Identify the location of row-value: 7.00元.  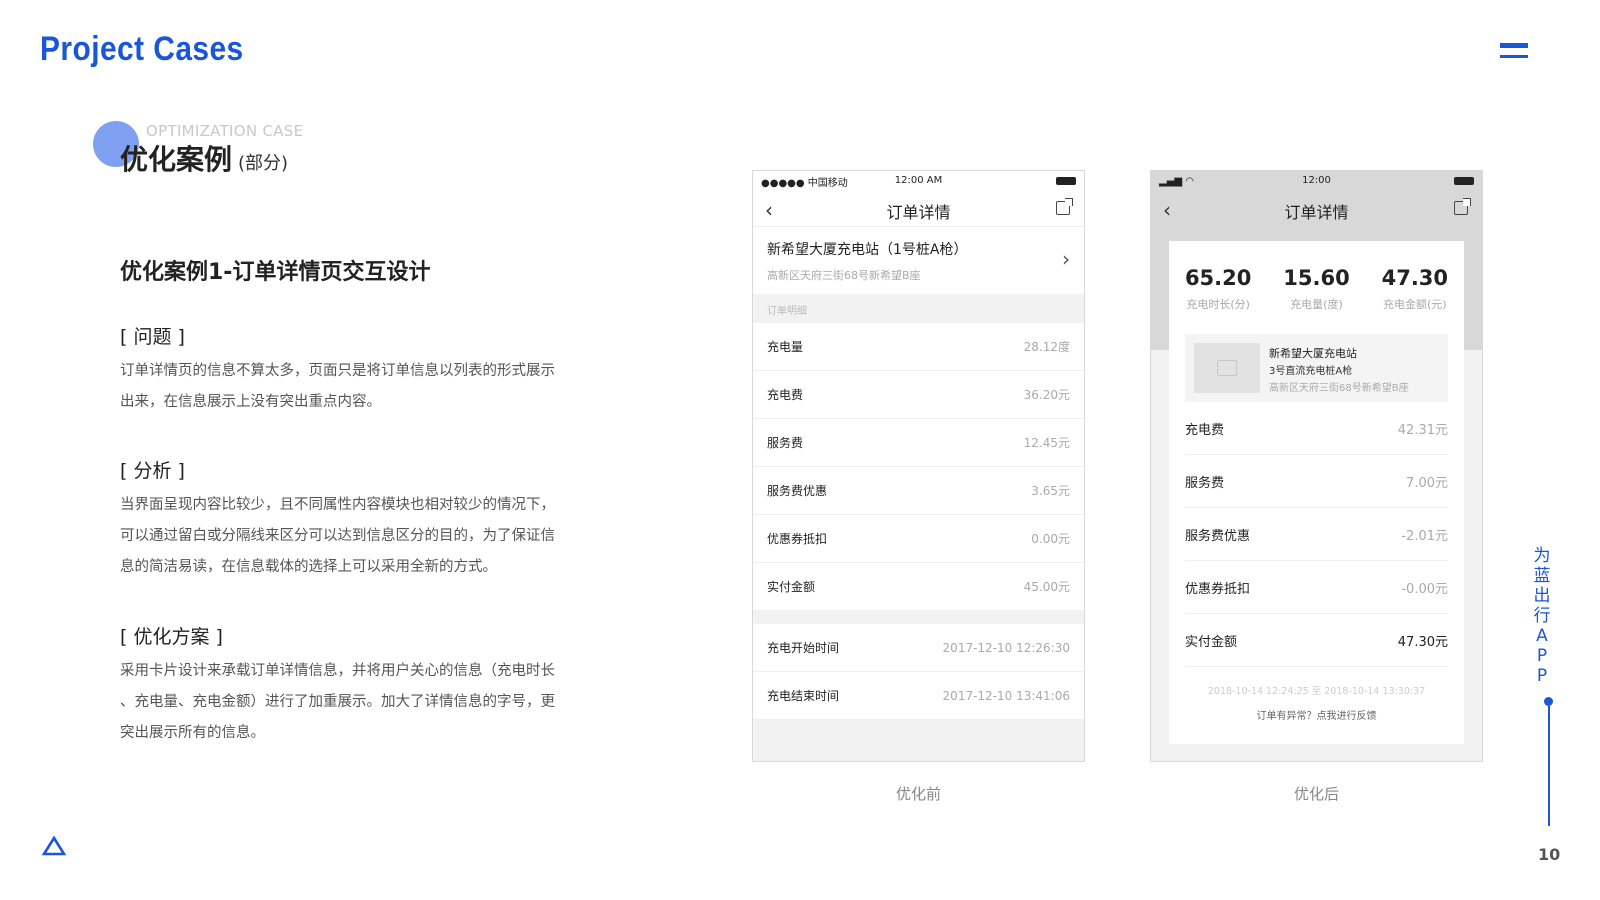
(1427, 483).